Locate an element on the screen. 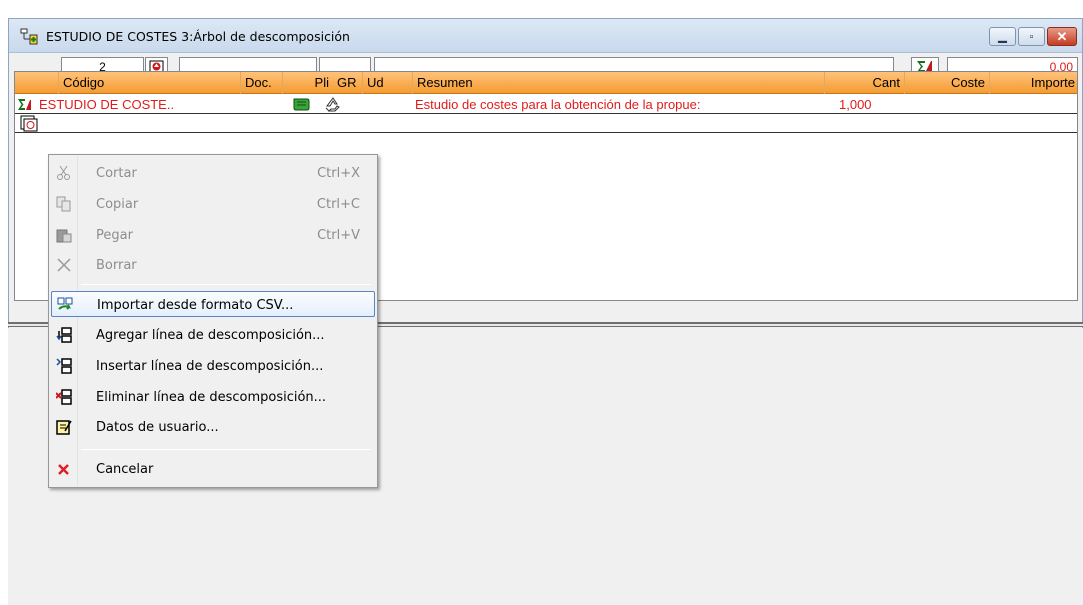  header-cant: Cant is located at coordinates (865, 83).